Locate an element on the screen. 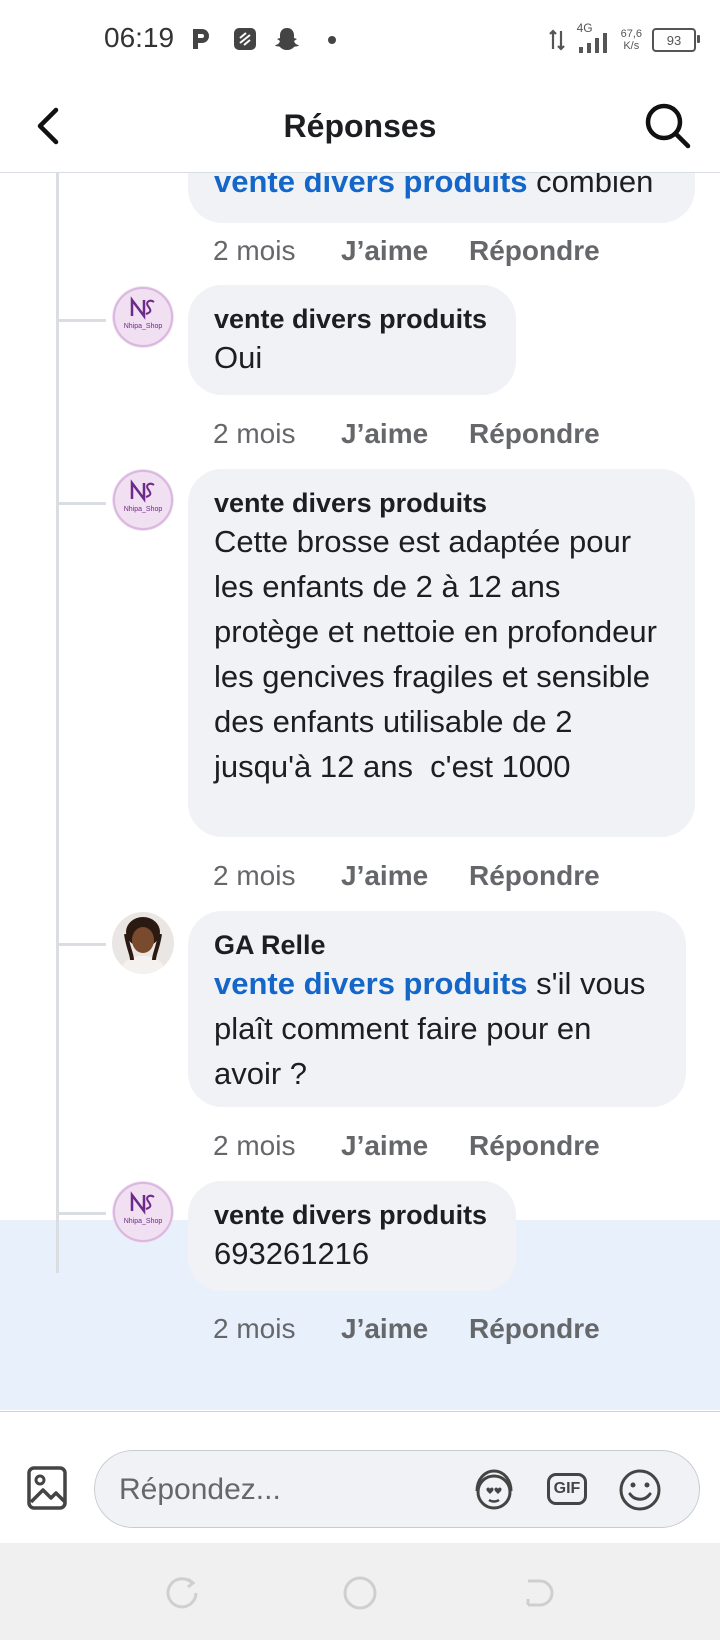  photo-icon is located at coordinates (47, 1487).